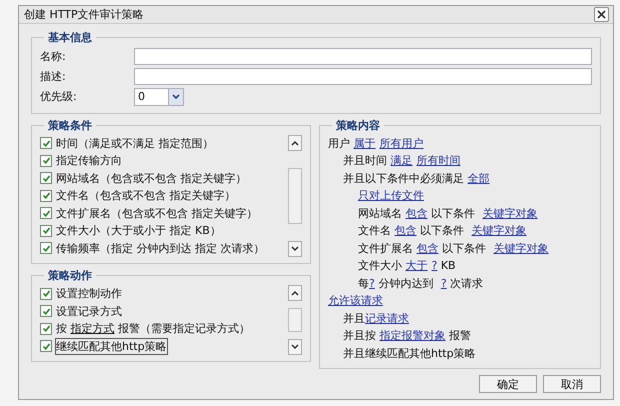 The height and width of the screenshot is (406, 620). I want to click on dialog-button: 确定, so click(508, 384).